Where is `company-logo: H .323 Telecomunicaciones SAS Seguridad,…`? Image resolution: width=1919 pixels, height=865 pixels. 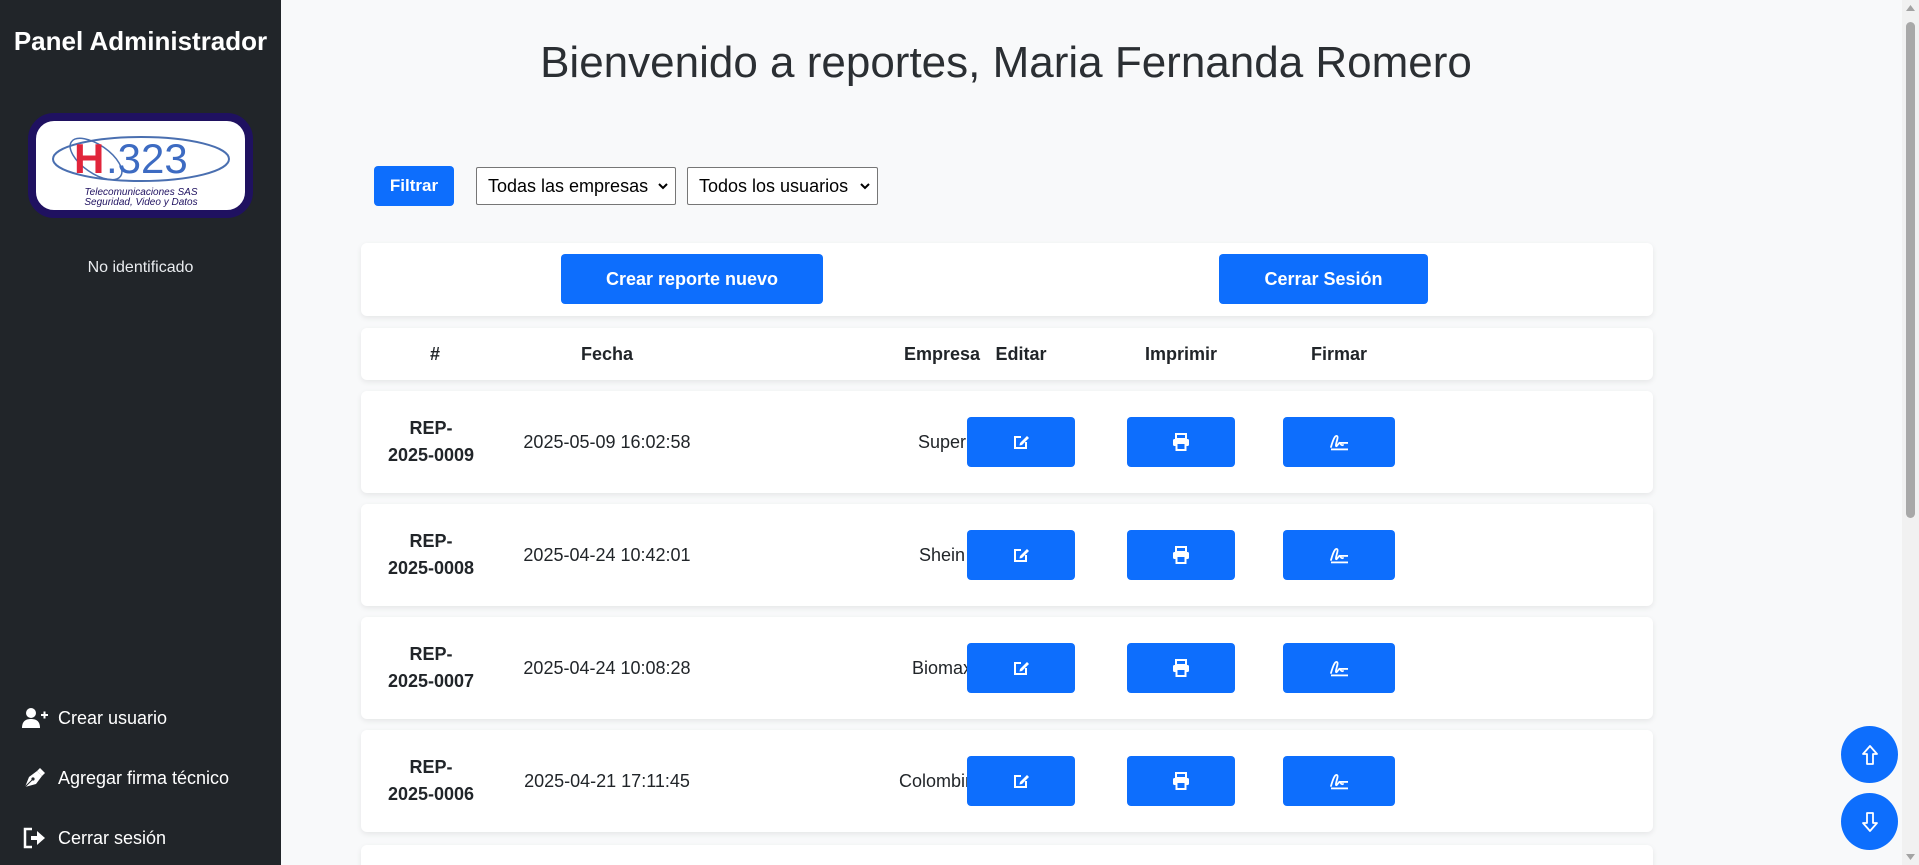
company-logo: H .323 Telecomunicaciones SAS Seguridad,… is located at coordinates (140, 165).